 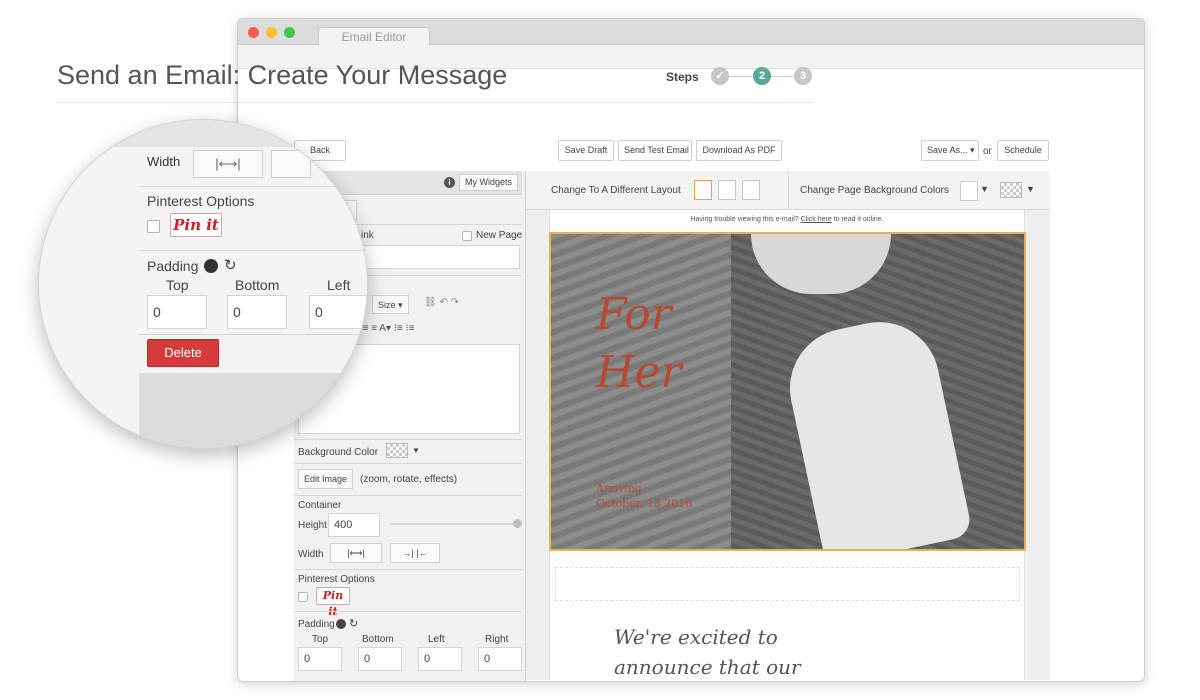 I want to click on edit-image-button: Edit Image, so click(x=326, y=479).